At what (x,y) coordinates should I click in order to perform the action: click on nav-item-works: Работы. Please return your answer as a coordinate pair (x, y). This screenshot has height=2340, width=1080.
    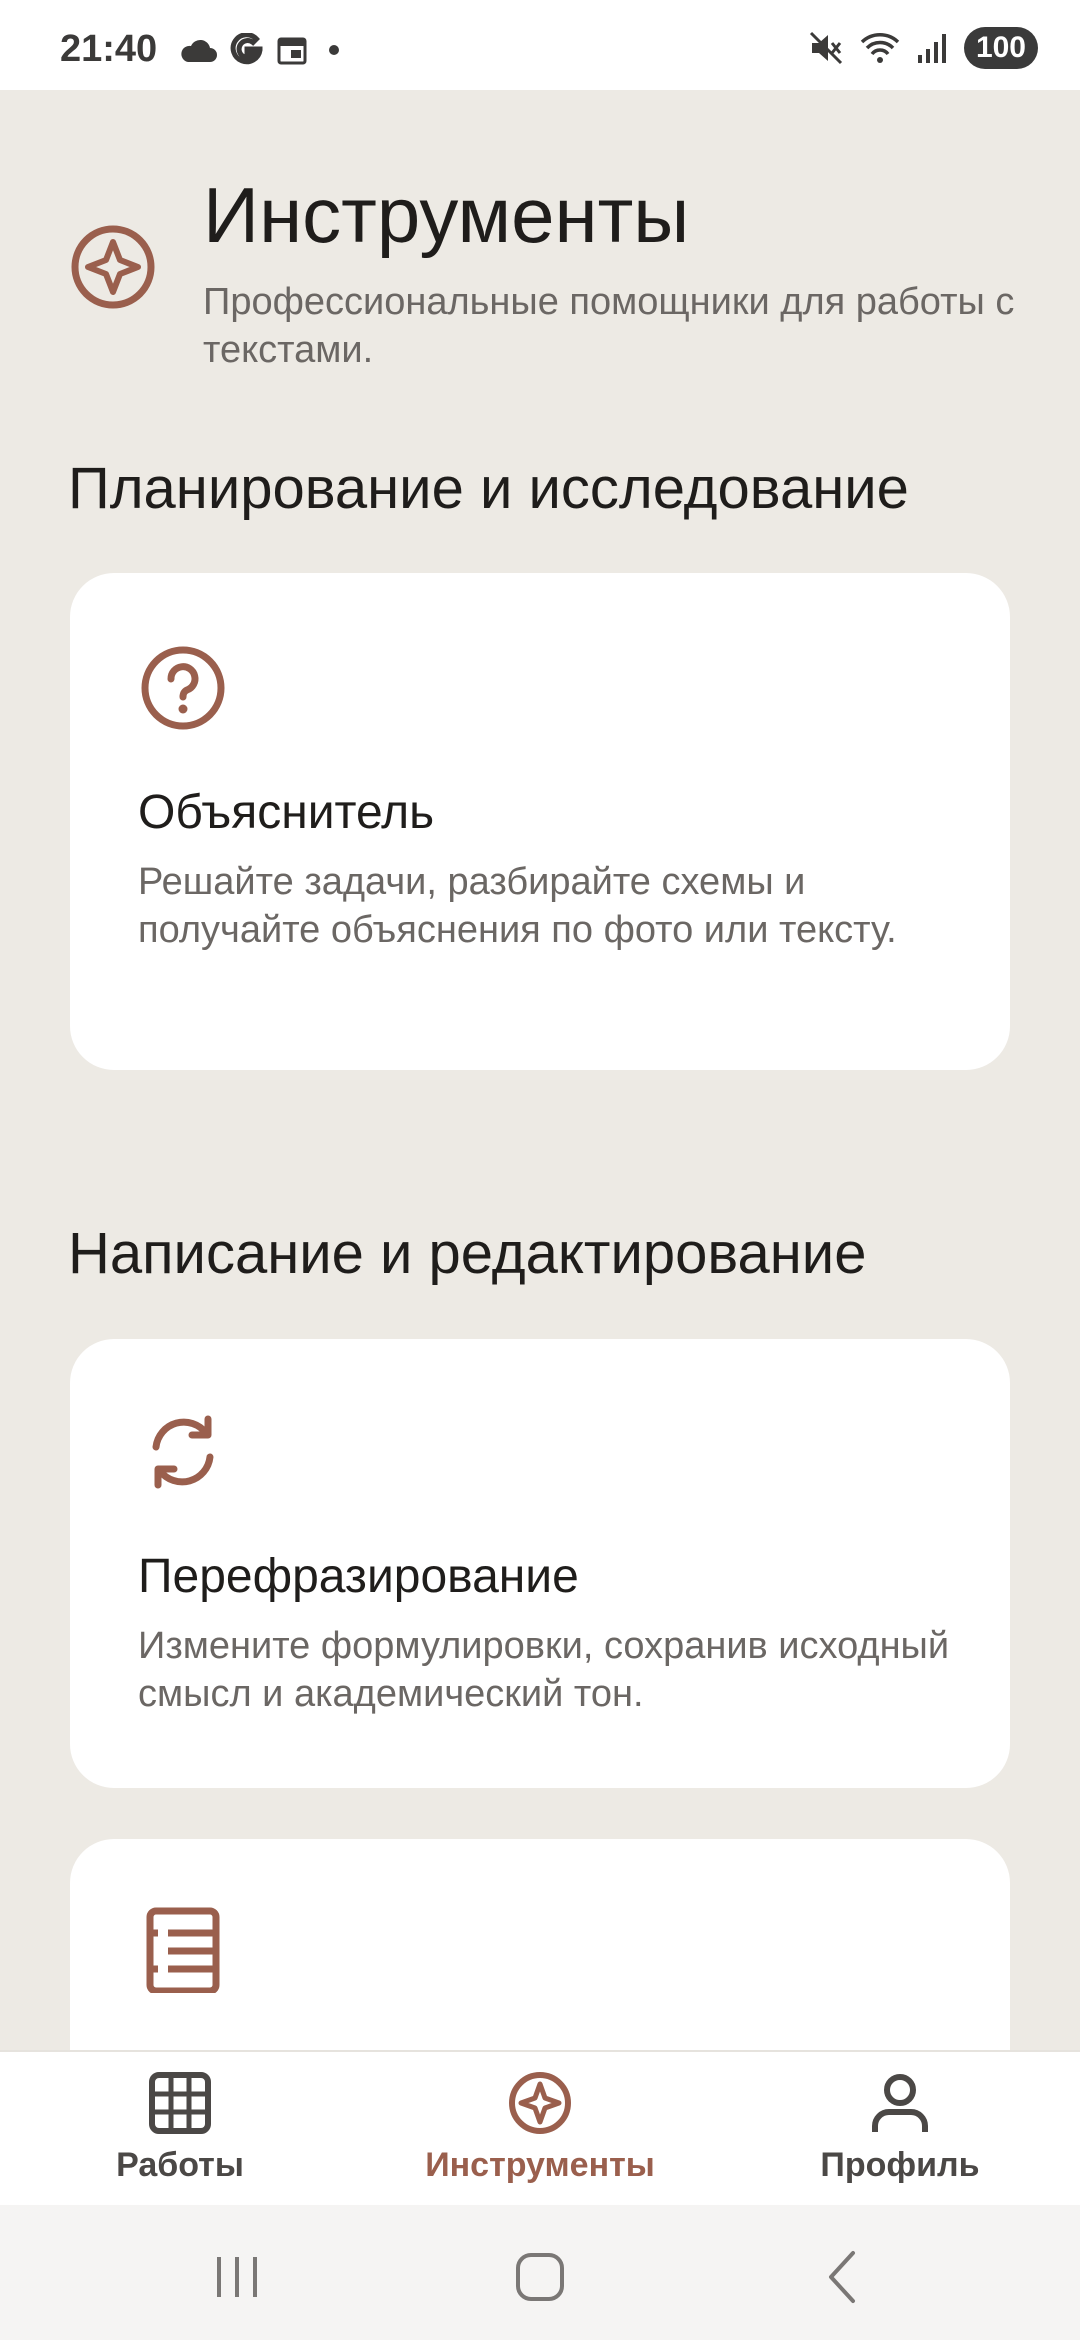
    Looking at the image, I should click on (180, 2127).